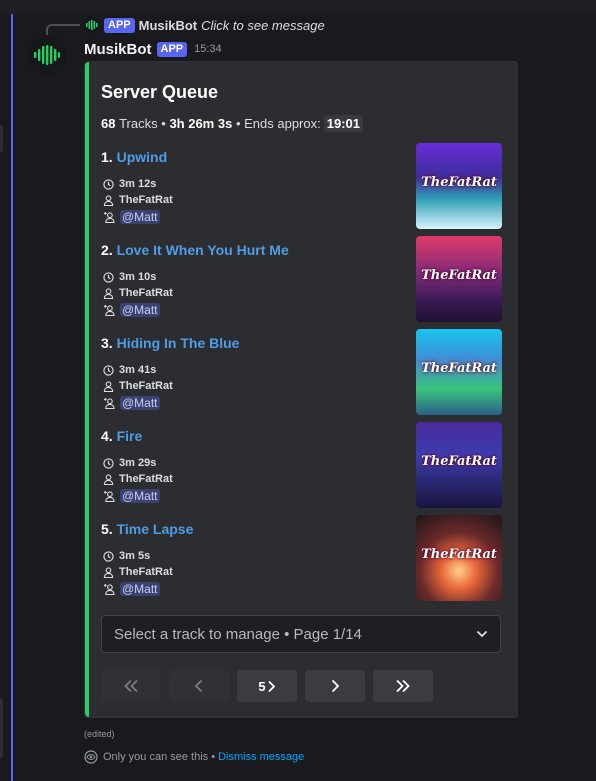 Image resolution: width=596 pixels, height=781 pixels. I want to click on track-duration: 3m 10s, so click(129, 277).